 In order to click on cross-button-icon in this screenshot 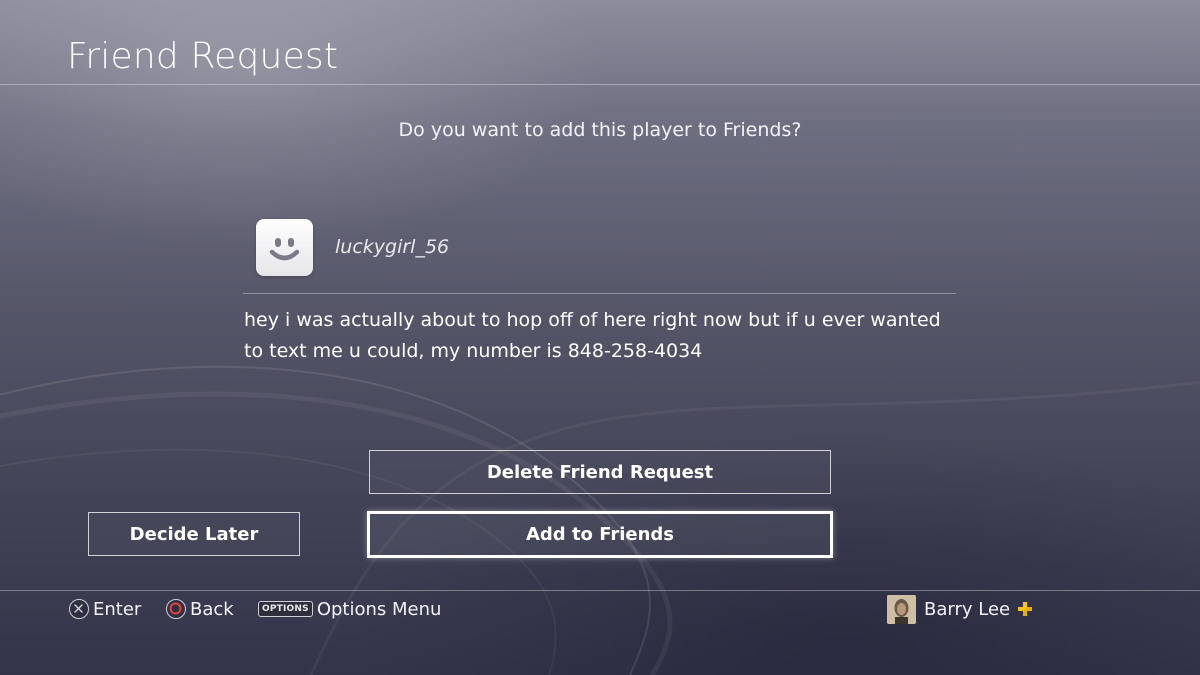, I will do `click(79, 609)`.